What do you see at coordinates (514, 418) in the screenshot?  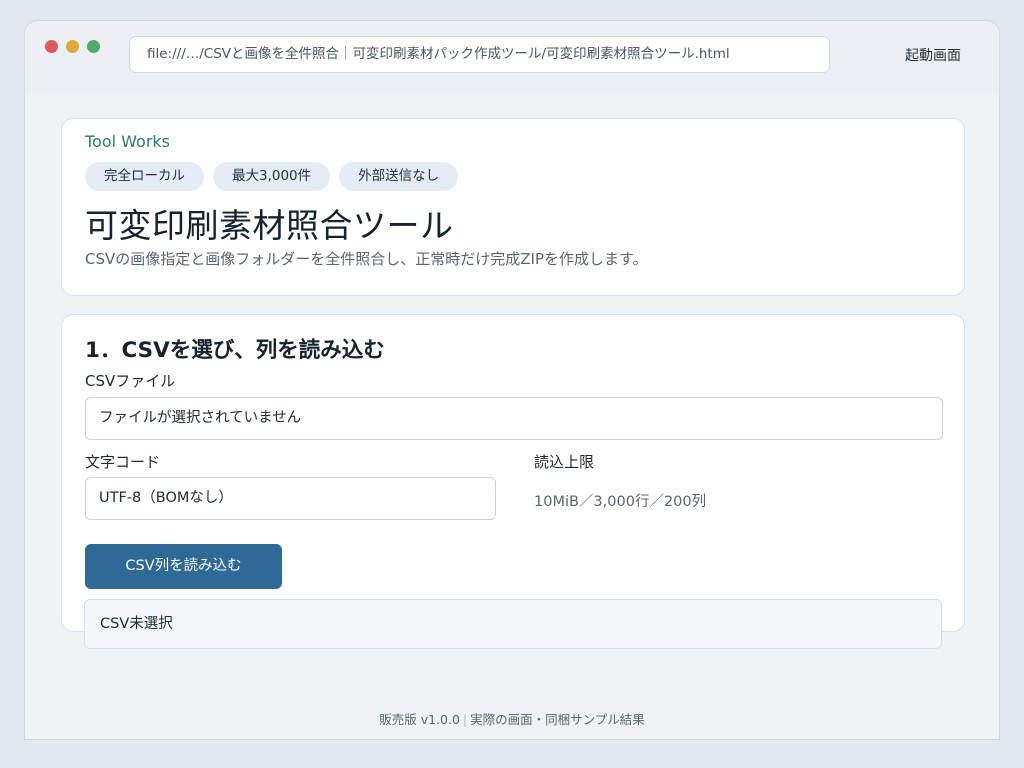 I see `csv-file-input: ファイルが選択されていません` at bounding box center [514, 418].